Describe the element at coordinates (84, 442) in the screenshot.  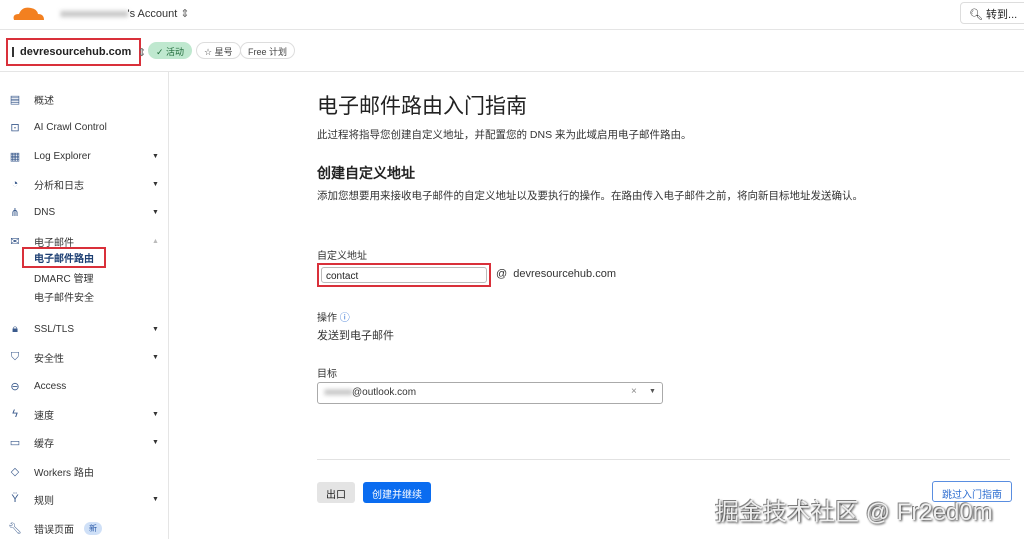
I see `sidebar-item: ▭ 缓存 ▼` at that location.